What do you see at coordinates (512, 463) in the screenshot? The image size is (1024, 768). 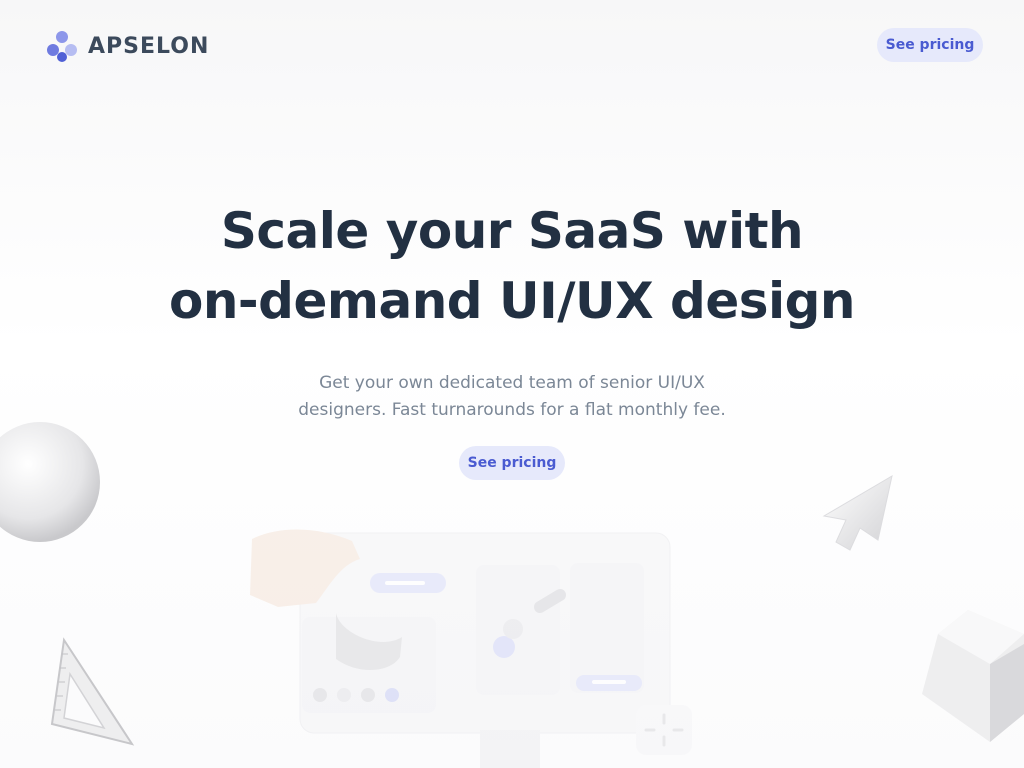 I see `hero-see-pricing-button: See pricing` at bounding box center [512, 463].